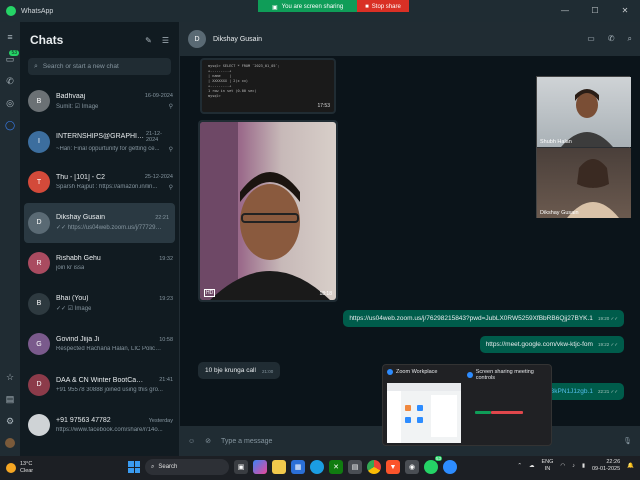  What do you see at coordinates (114, 339) in the screenshot?
I see `chat-row-top: Govind Jiija Ji 10:58` at bounding box center [114, 339].